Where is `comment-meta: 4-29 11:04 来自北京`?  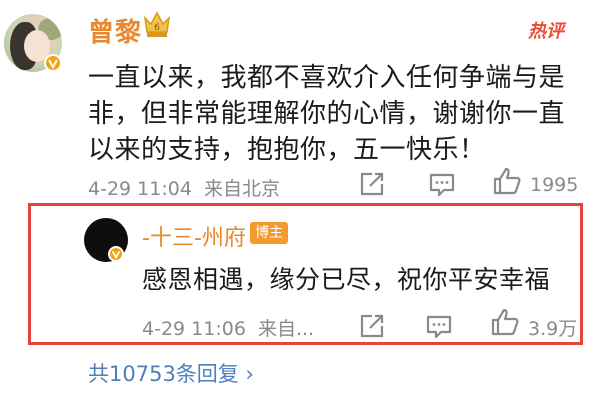
comment-meta: 4-29 11:04 来自北京 is located at coordinates (184, 187).